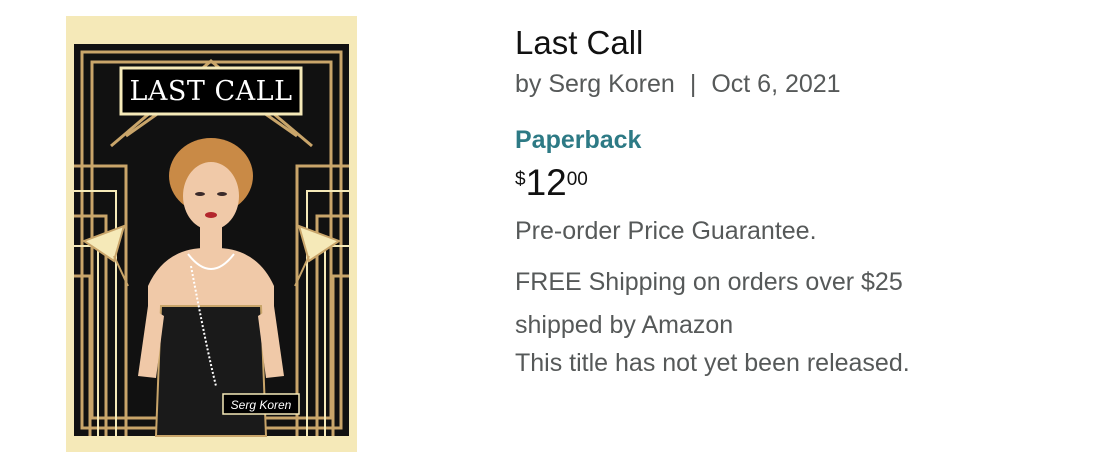 The image size is (1098, 472). Describe the element at coordinates (546, 182) in the screenshot. I see `price-whole: 12` at that location.